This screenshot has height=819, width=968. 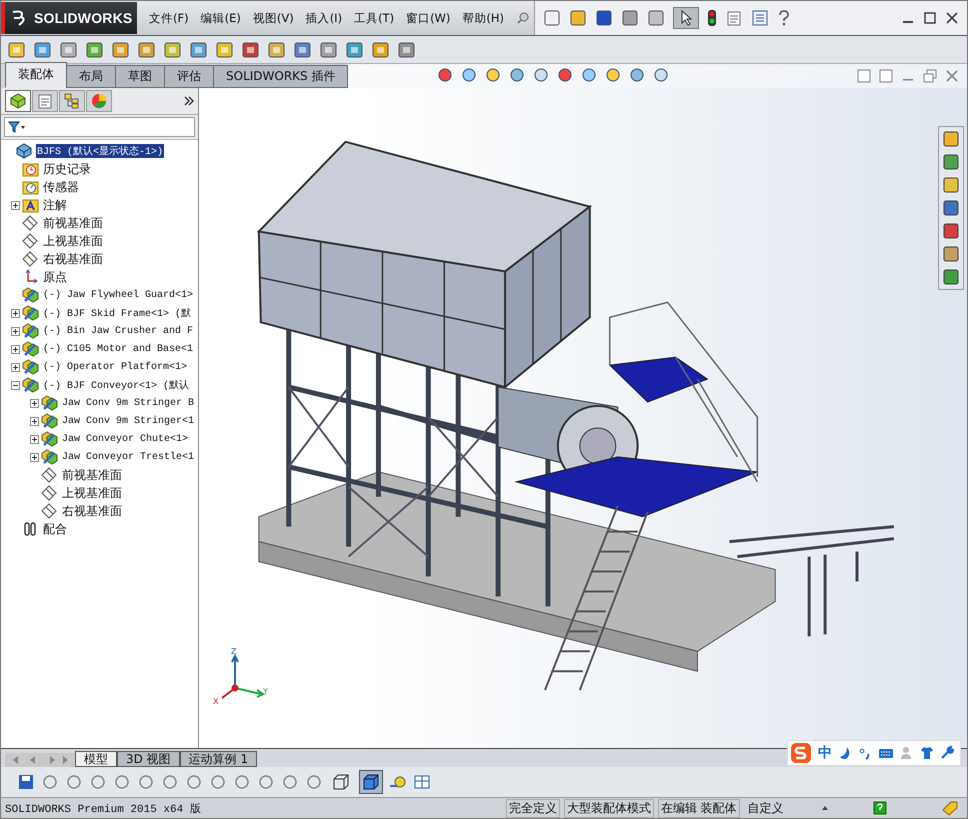 I want to click on tree-item: 注解, so click(x=55, y=205).